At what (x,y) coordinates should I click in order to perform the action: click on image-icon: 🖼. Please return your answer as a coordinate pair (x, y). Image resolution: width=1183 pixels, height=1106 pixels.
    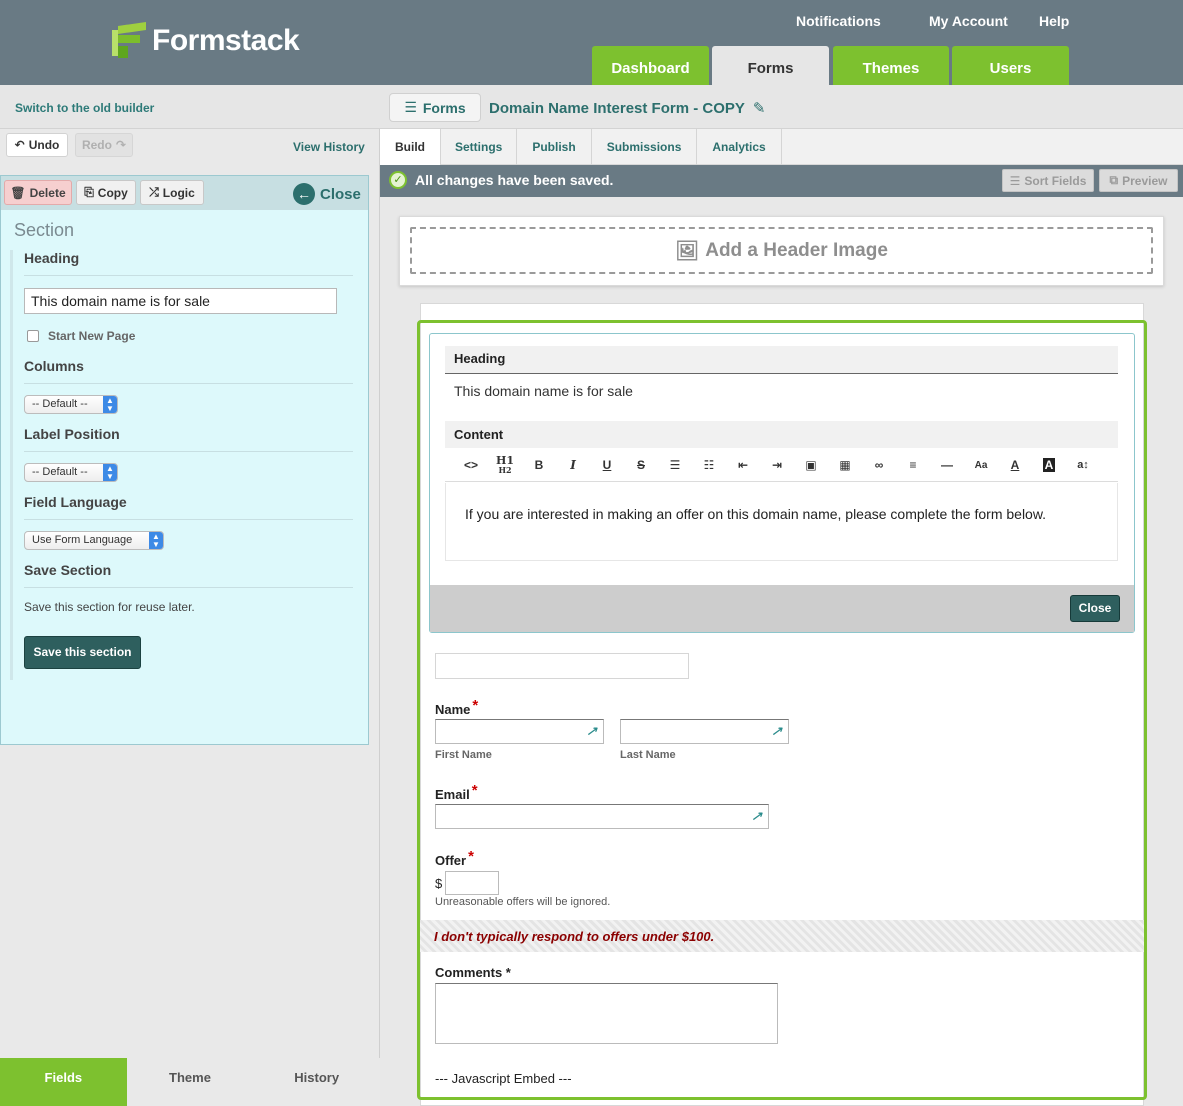
    Looking at the image, I should click on (687, 251).